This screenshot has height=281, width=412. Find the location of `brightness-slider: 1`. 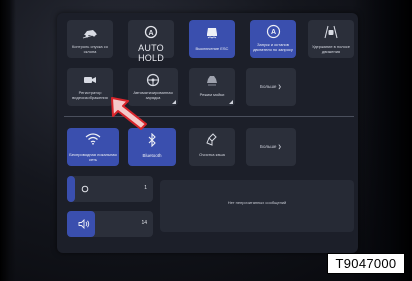

brightness-slider: 1 is located at coordinates (110, 189).